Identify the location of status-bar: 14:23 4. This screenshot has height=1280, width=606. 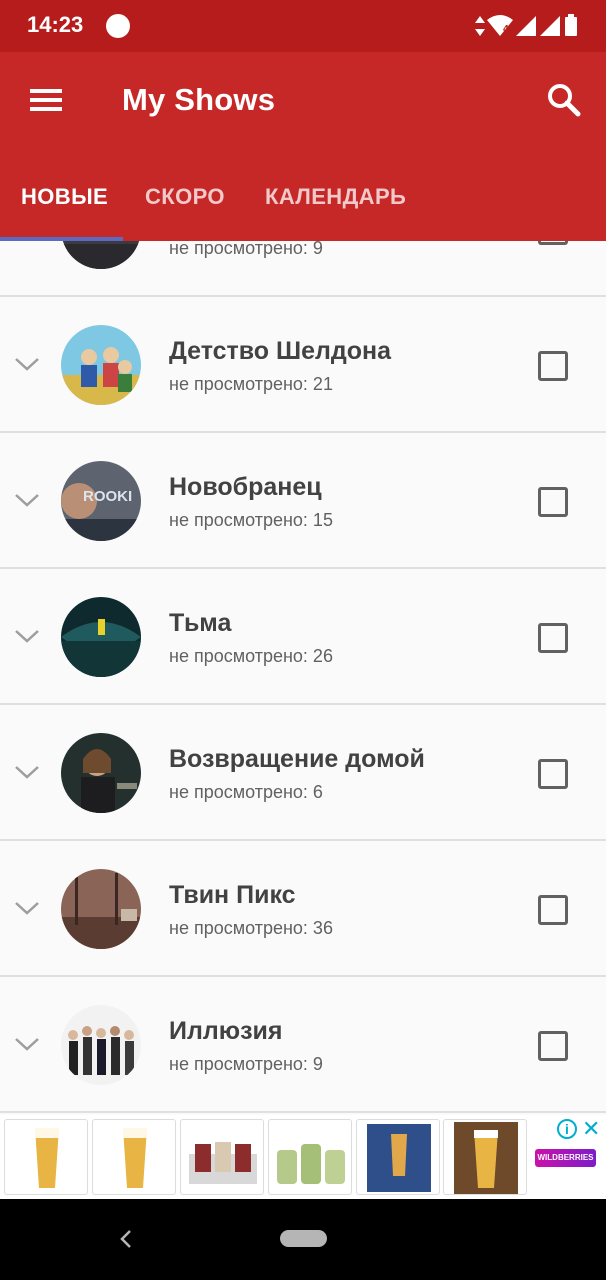
(303, 26).